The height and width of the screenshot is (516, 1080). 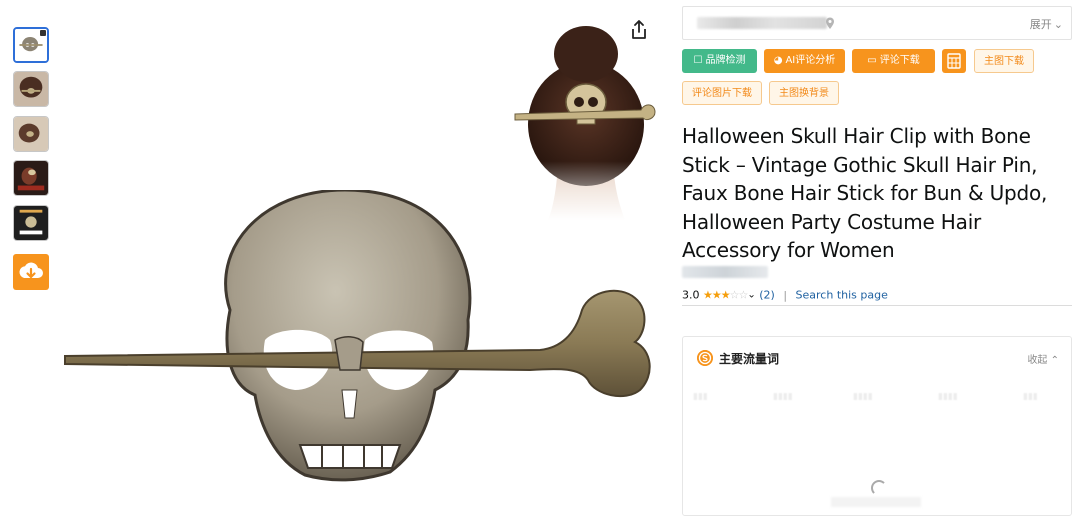 I want to click on search-this-page-link: Search this page, so click(x=842, y=295).